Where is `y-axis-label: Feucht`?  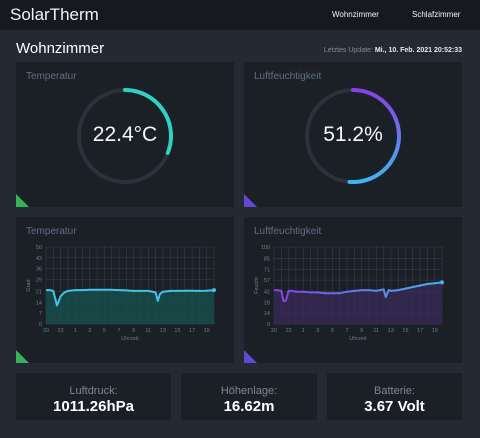 y-axis-label: Feucht is located at coordinates (257, 285).